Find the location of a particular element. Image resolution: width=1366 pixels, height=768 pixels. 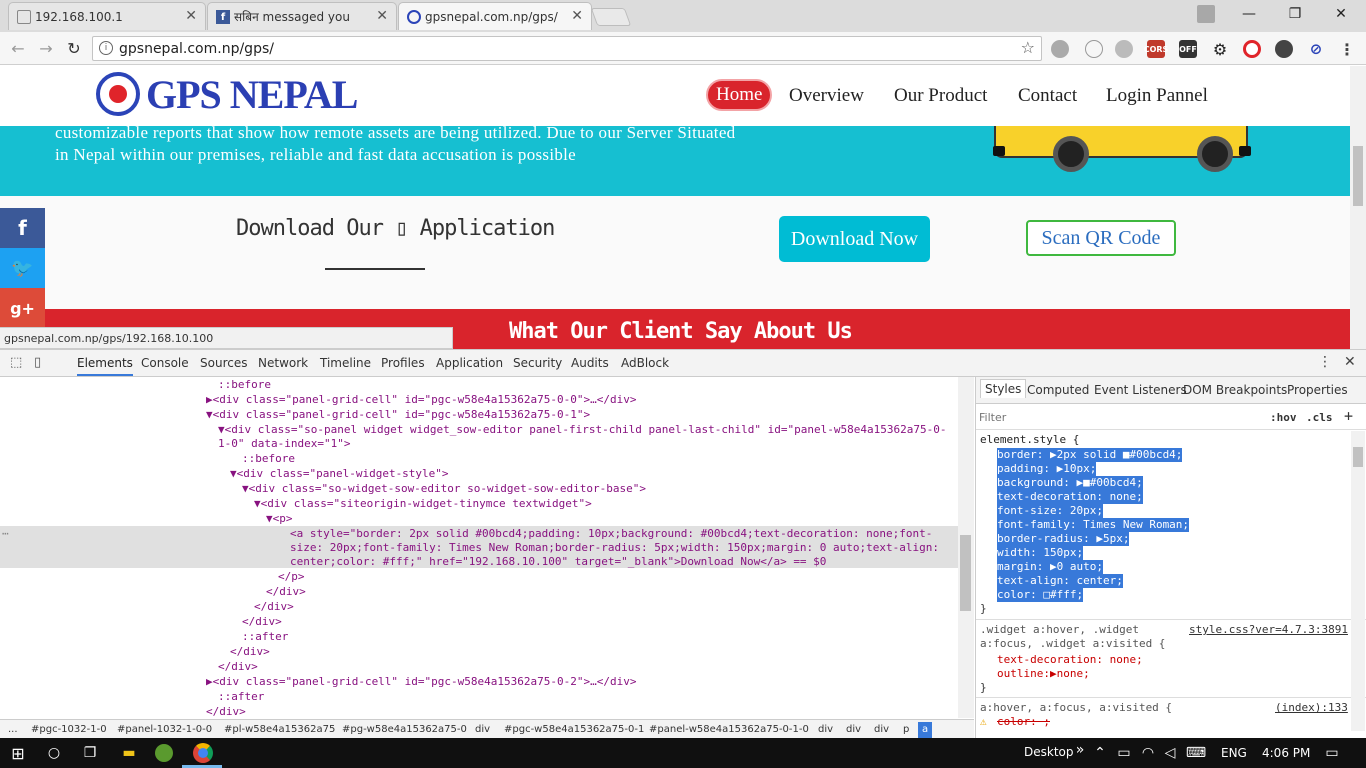

wifi-icon: ◠ is located at coordinates (1148, 753).